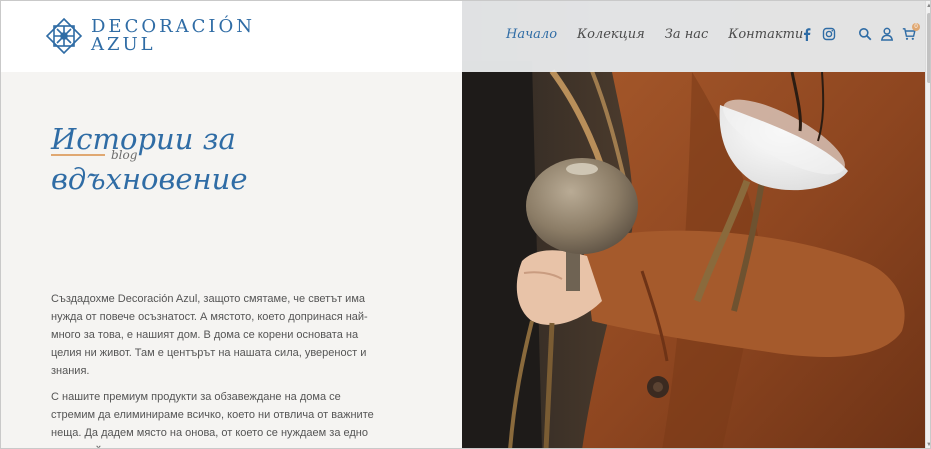  Describe the element at coordinates (173, 36) in the screenshot. I see `brand-name: DECORACIÓN AZUL` at that location.